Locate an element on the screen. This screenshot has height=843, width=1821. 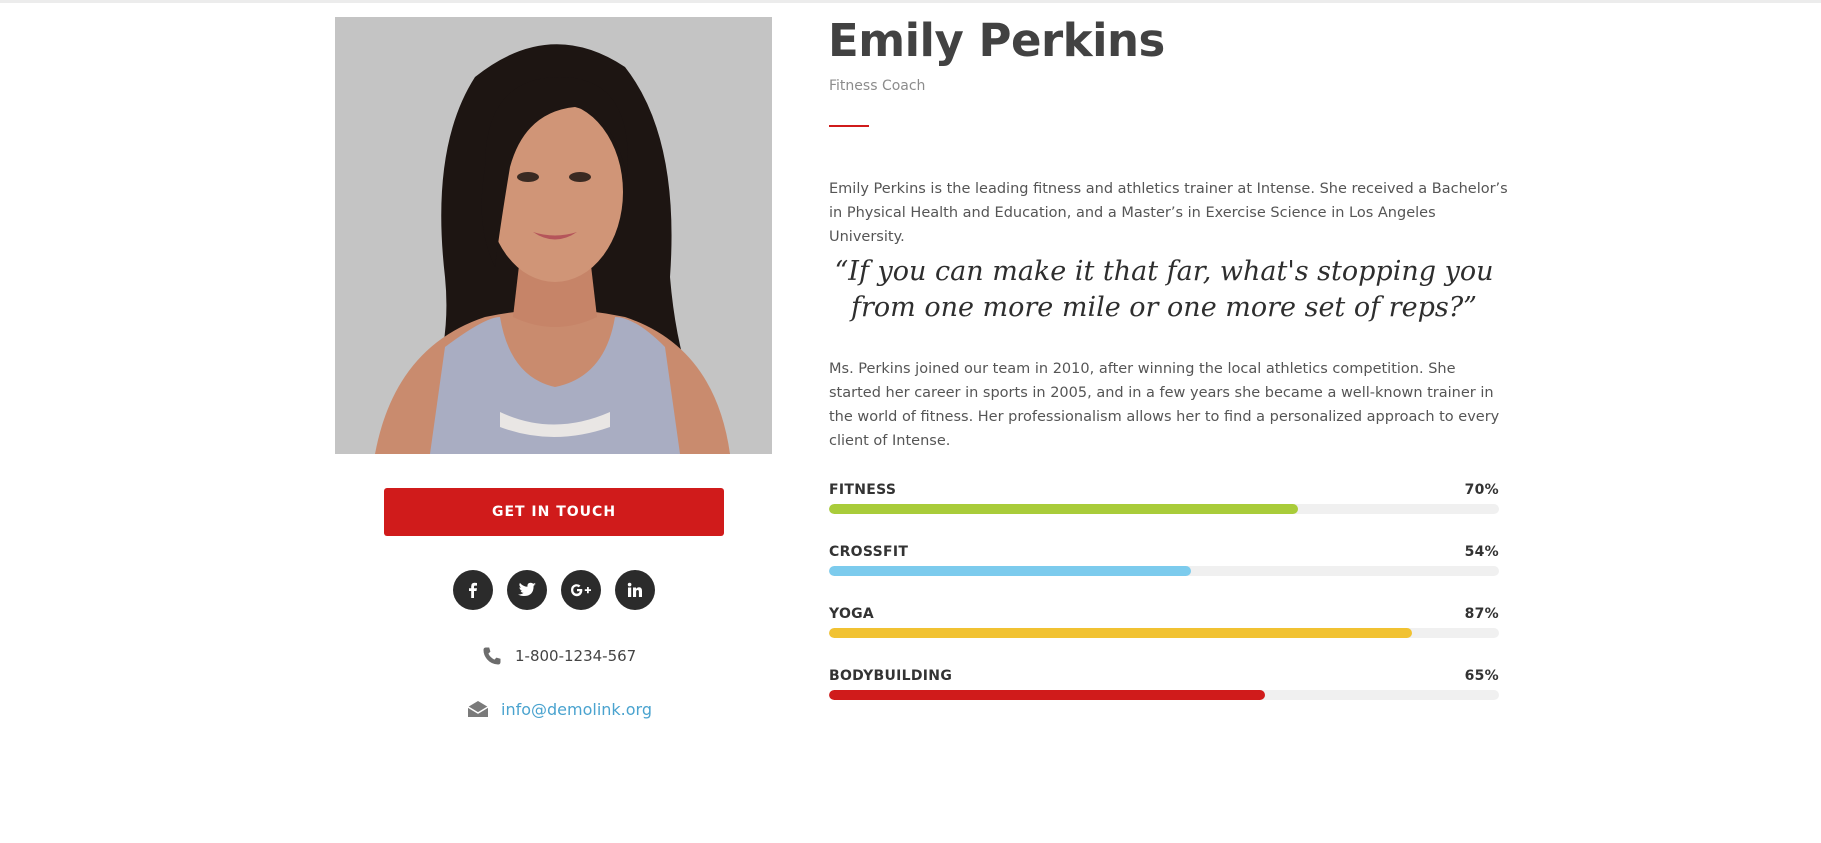
phone-contact: 1-800-1234-567 is located at coordinates (558, 656).